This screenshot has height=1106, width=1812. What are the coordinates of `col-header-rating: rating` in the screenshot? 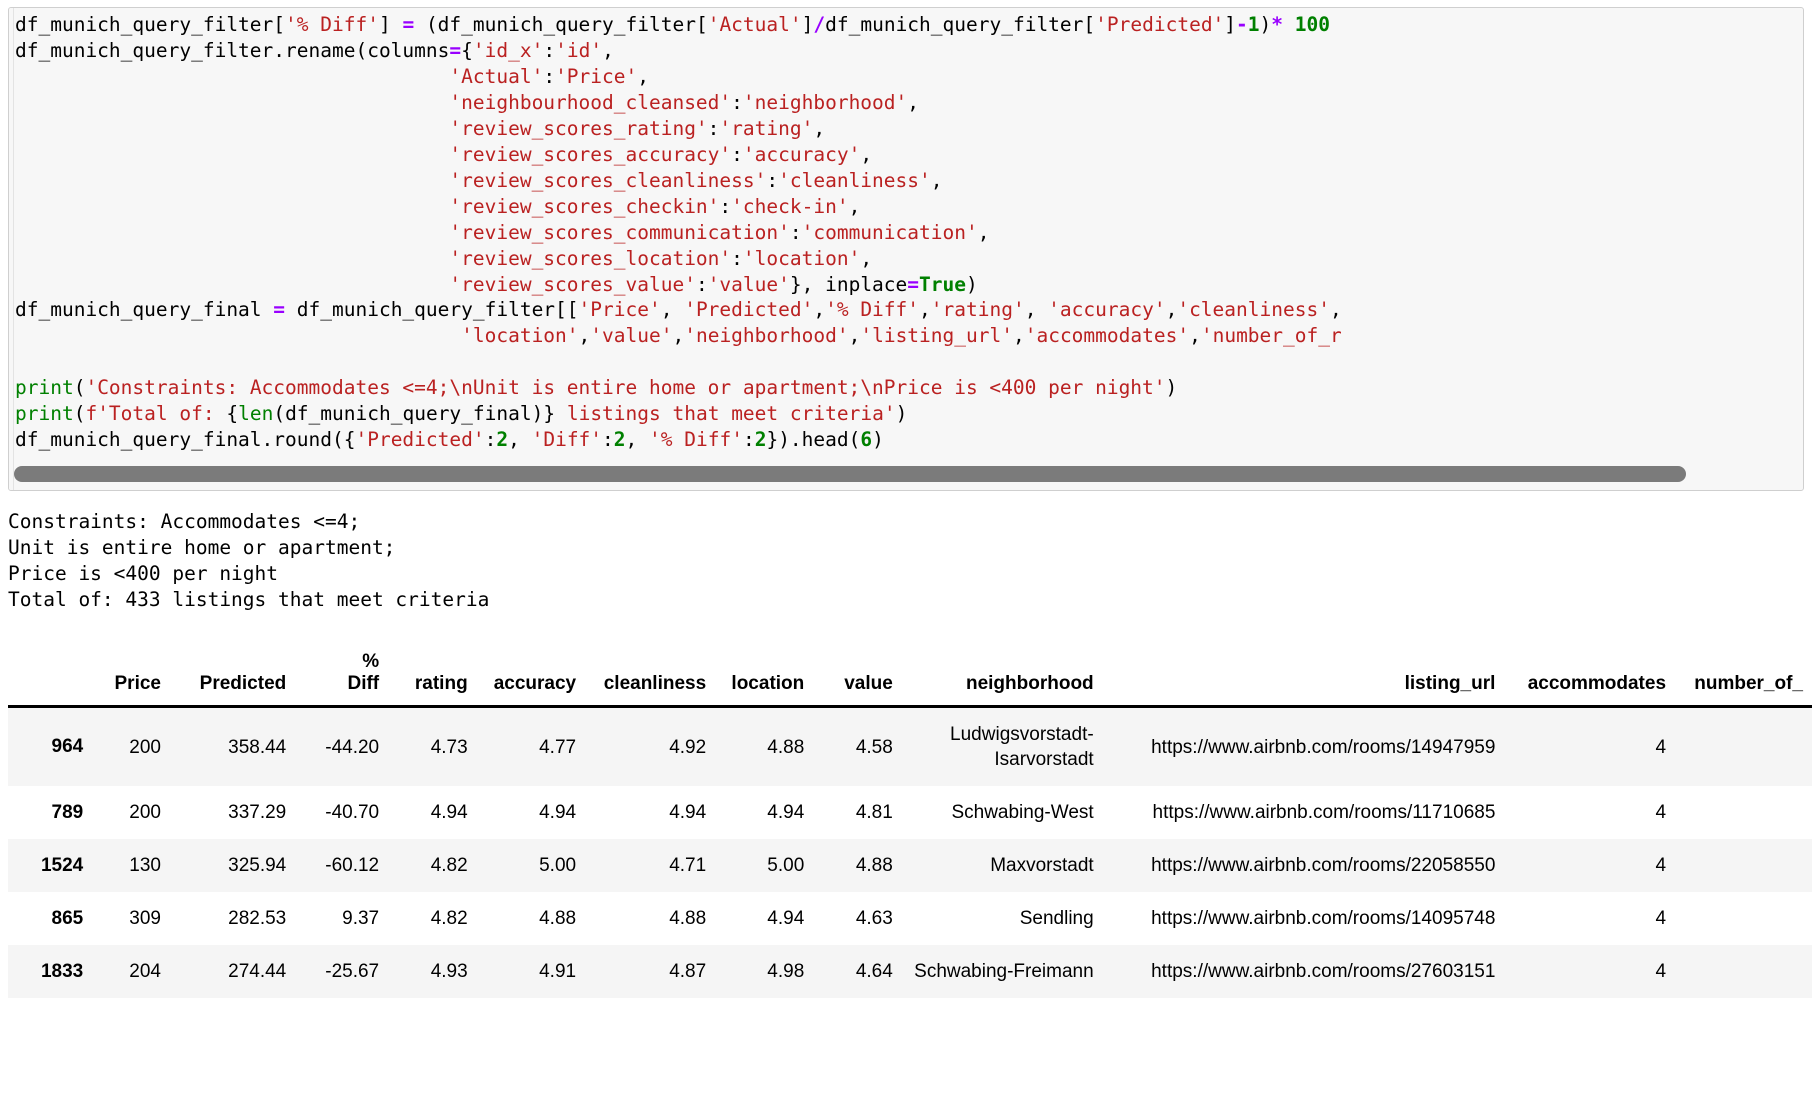 It's located at (432, 679).